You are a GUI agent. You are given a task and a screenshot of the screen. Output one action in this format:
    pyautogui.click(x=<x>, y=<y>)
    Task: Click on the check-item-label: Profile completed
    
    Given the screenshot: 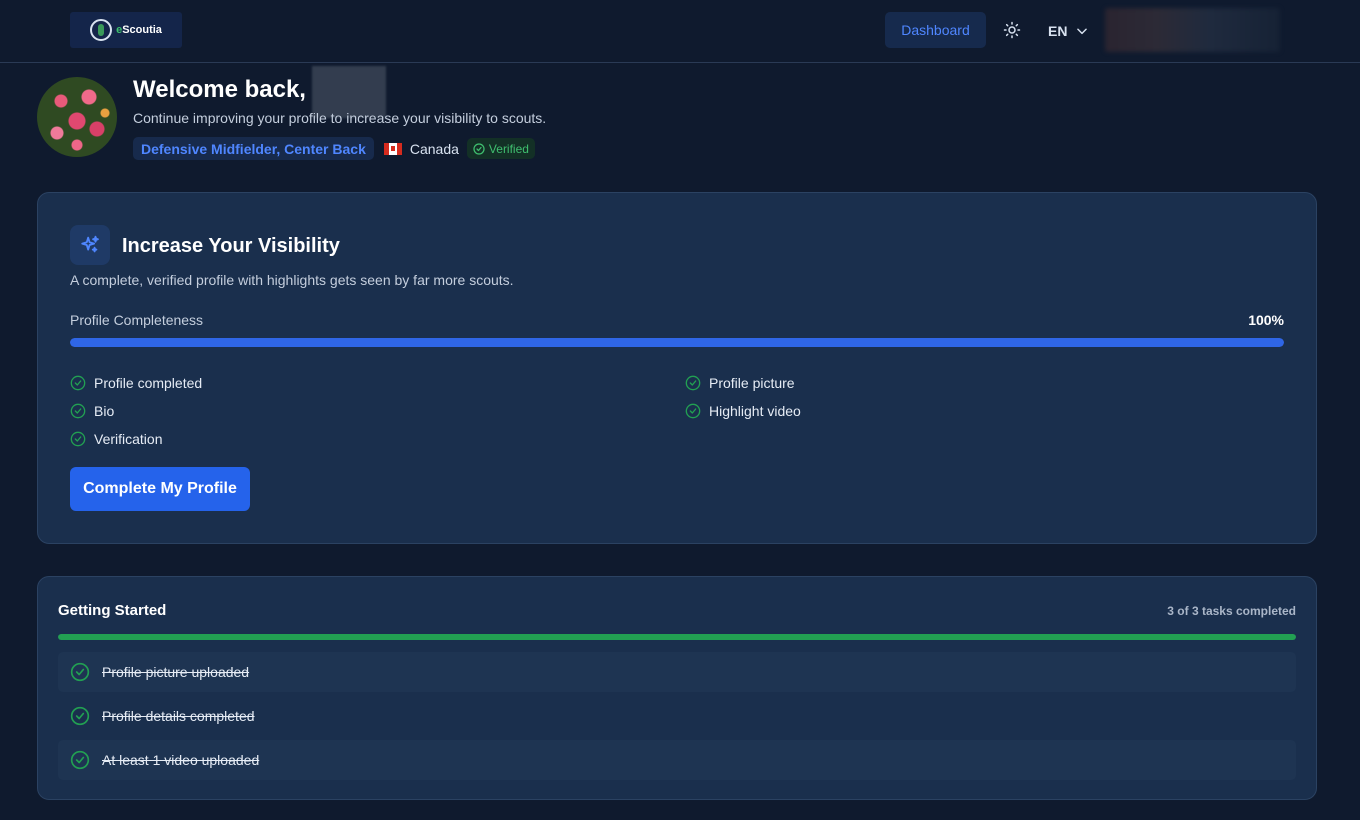 What is the action you would take?
    pyautogui.click(x=148, y=383)
    